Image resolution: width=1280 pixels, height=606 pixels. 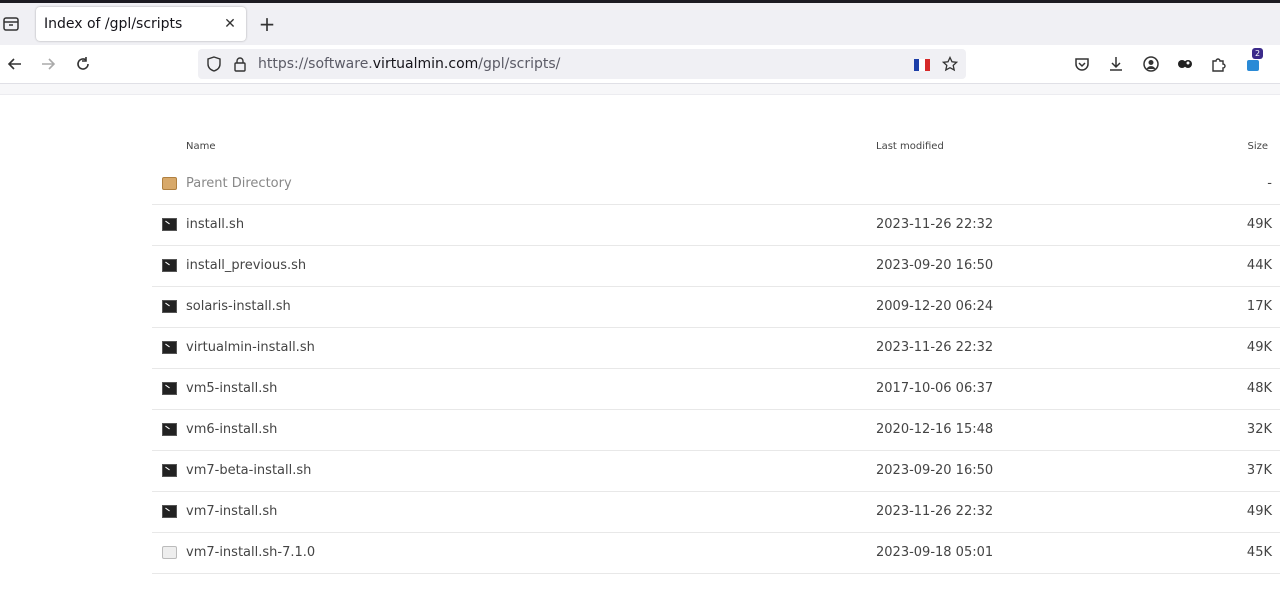 What do you see at coordinates (1269, 183) in the screenshot?
I see `row-size: -` at bounding box center [1269, 183].